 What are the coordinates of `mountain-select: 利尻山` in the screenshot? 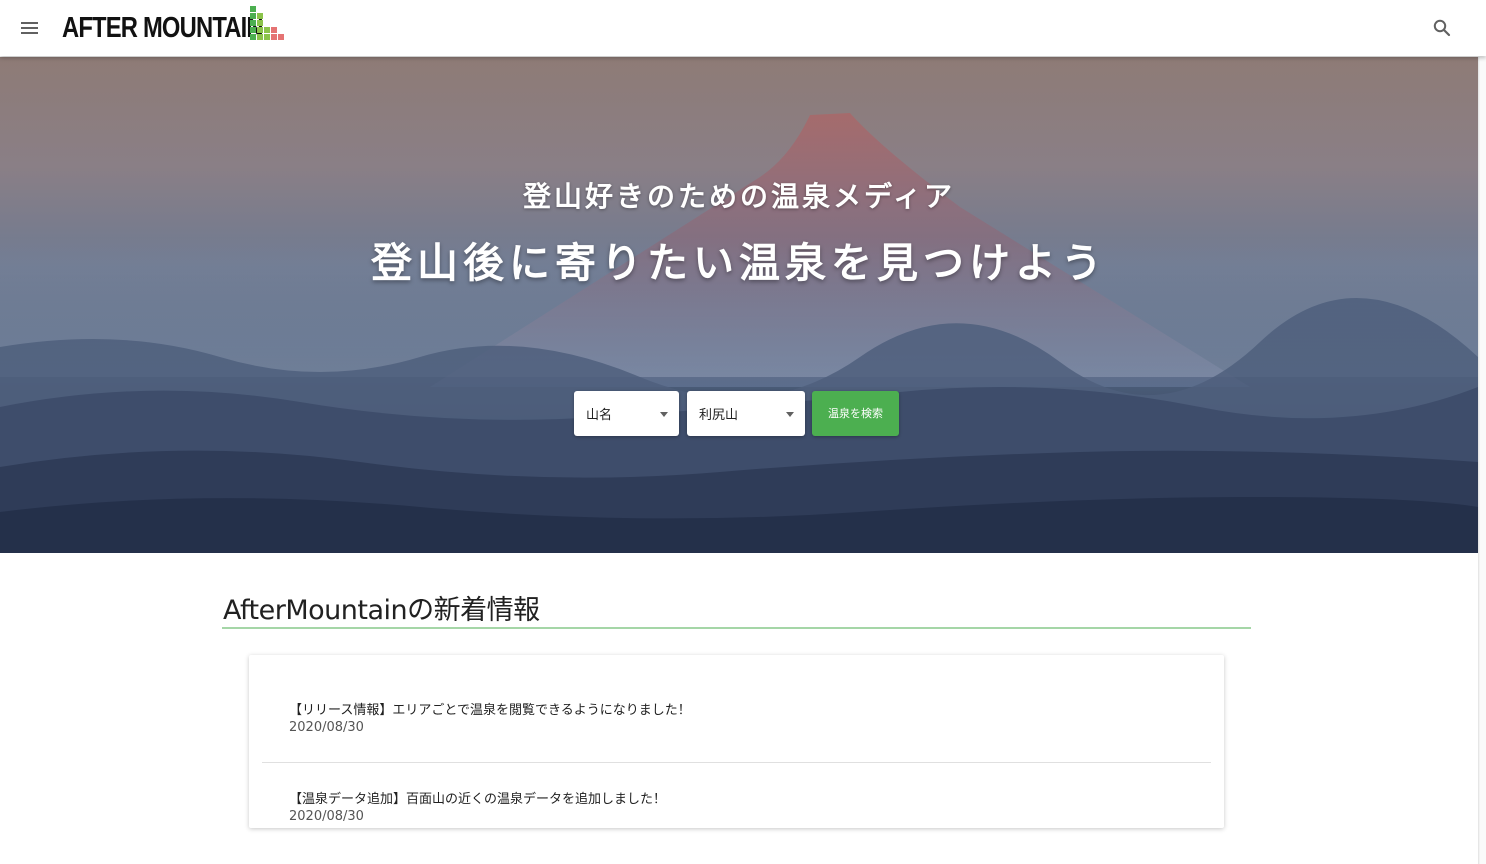 It's located at (746, 413).